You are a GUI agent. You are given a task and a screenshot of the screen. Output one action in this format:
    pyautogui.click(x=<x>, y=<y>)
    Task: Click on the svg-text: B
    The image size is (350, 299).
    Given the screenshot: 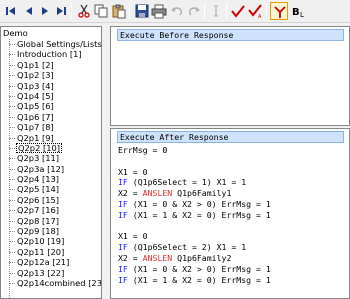 What is the action you would take?
    pyautogui.click(x=296, y=12)
    